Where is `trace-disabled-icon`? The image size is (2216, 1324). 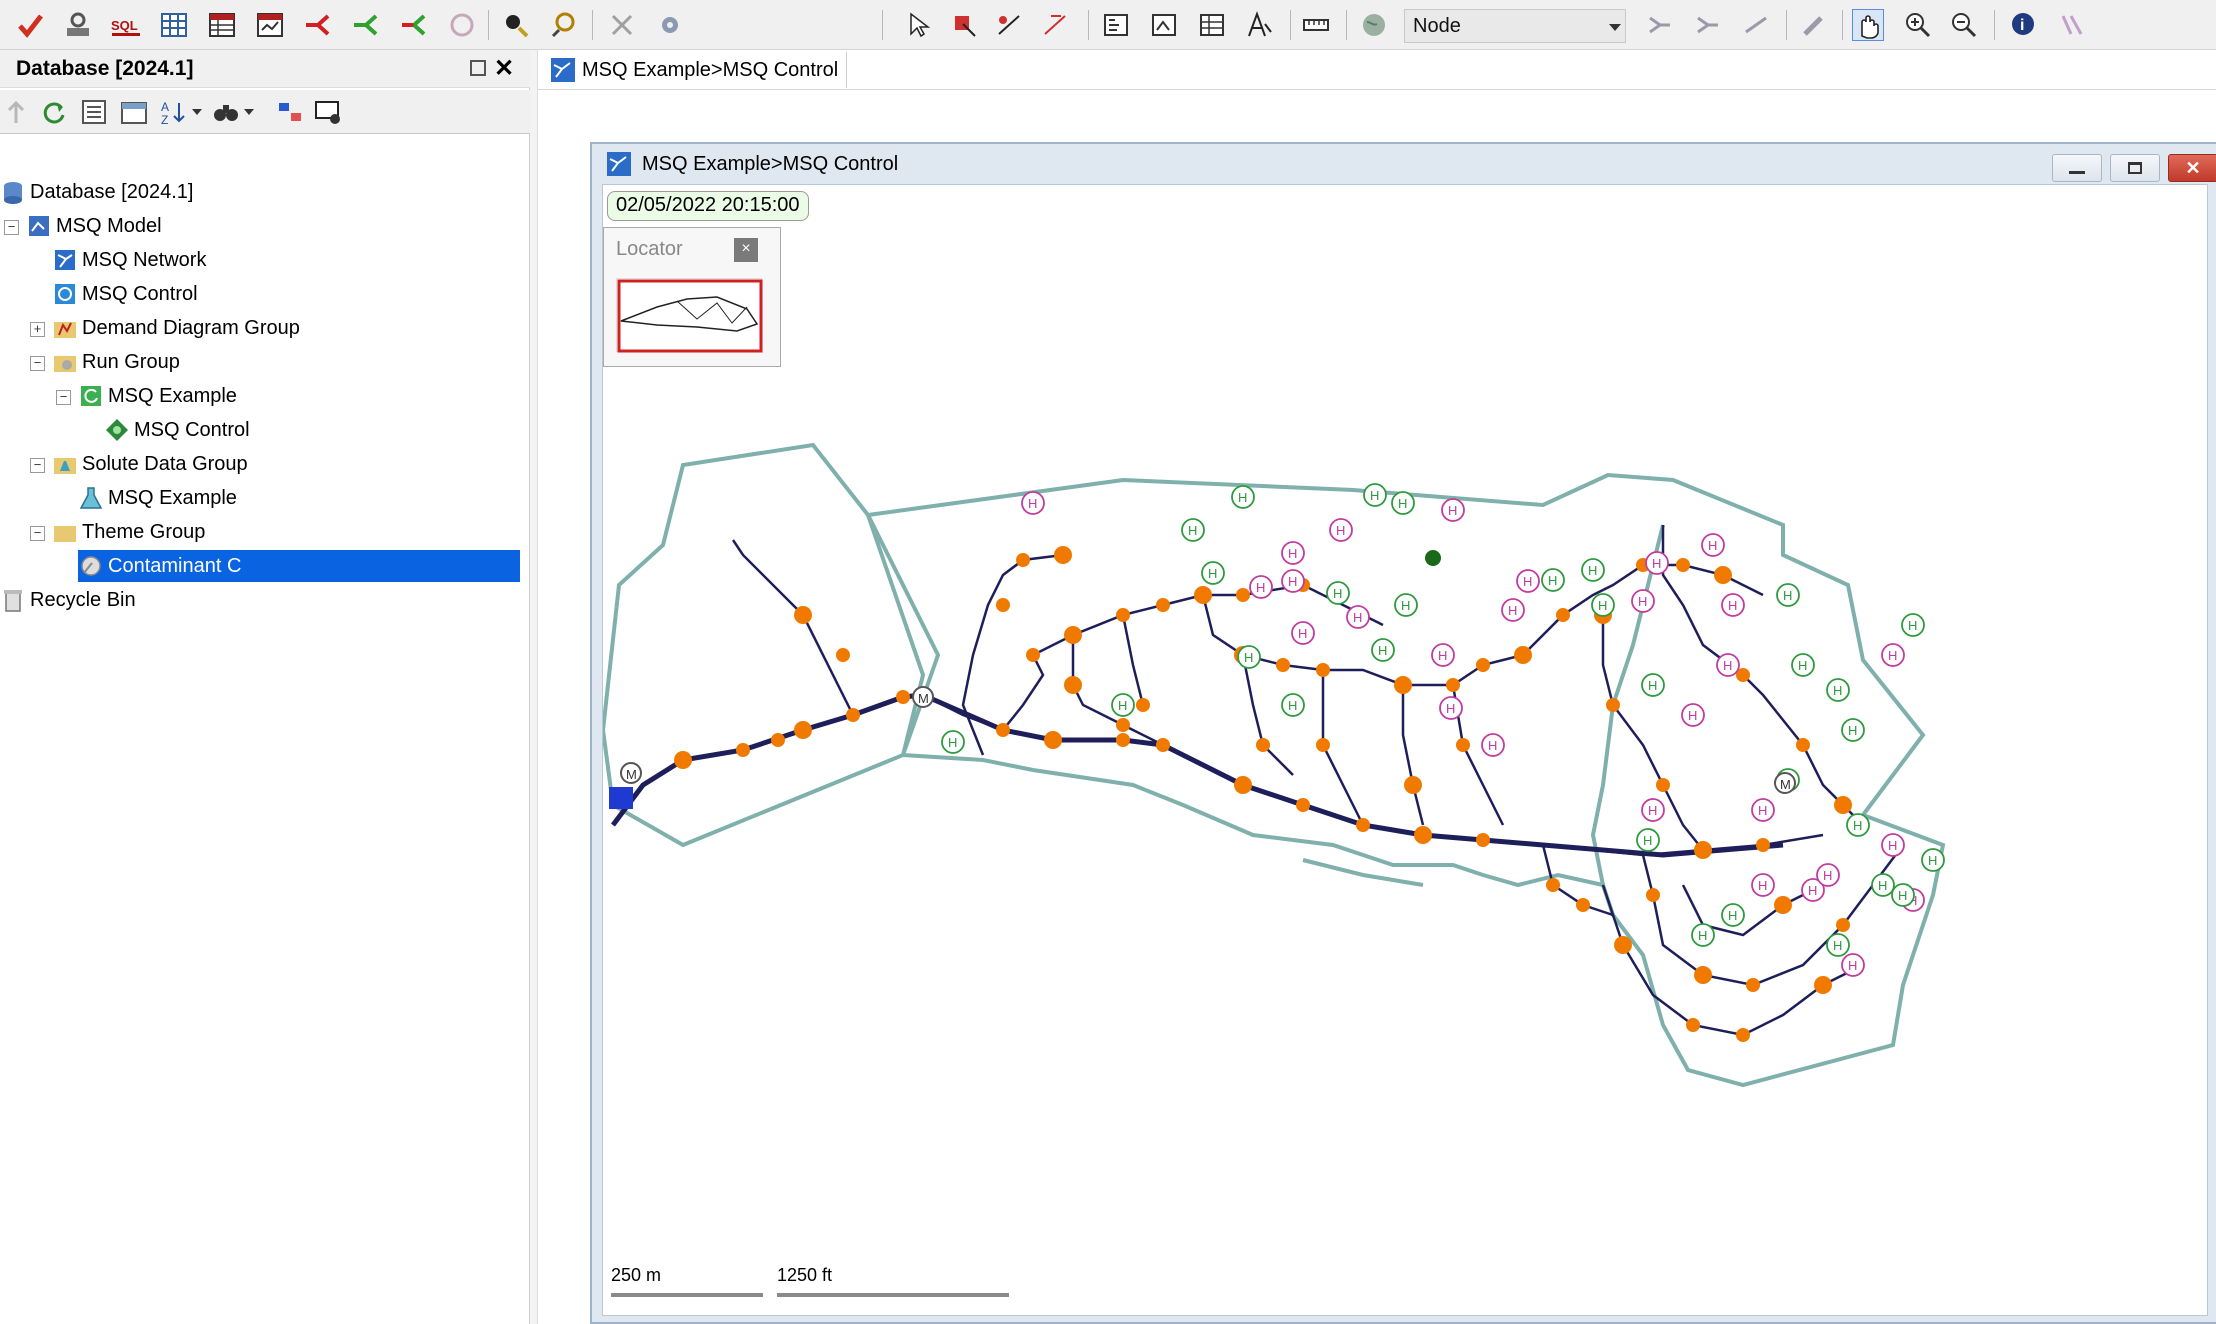 trace-disabled-icon is located at coordinates (462, 25).